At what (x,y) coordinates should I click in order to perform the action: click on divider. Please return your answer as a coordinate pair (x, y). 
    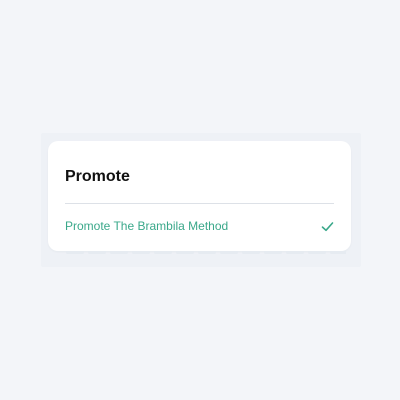
    Looking at the image, I should click on (199, 203).